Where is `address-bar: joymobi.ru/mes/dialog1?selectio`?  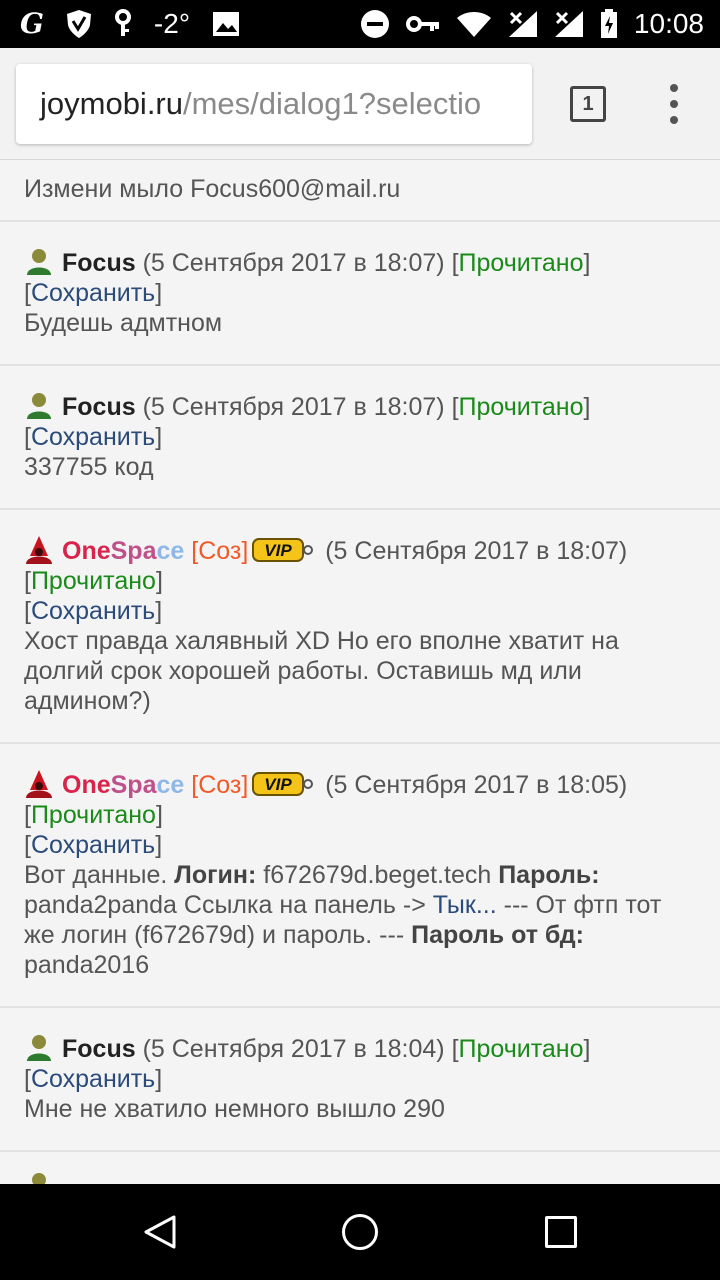
address-bar: joymobi.ru/mes/dialog1?selectio is located at coordinates (274, 104).